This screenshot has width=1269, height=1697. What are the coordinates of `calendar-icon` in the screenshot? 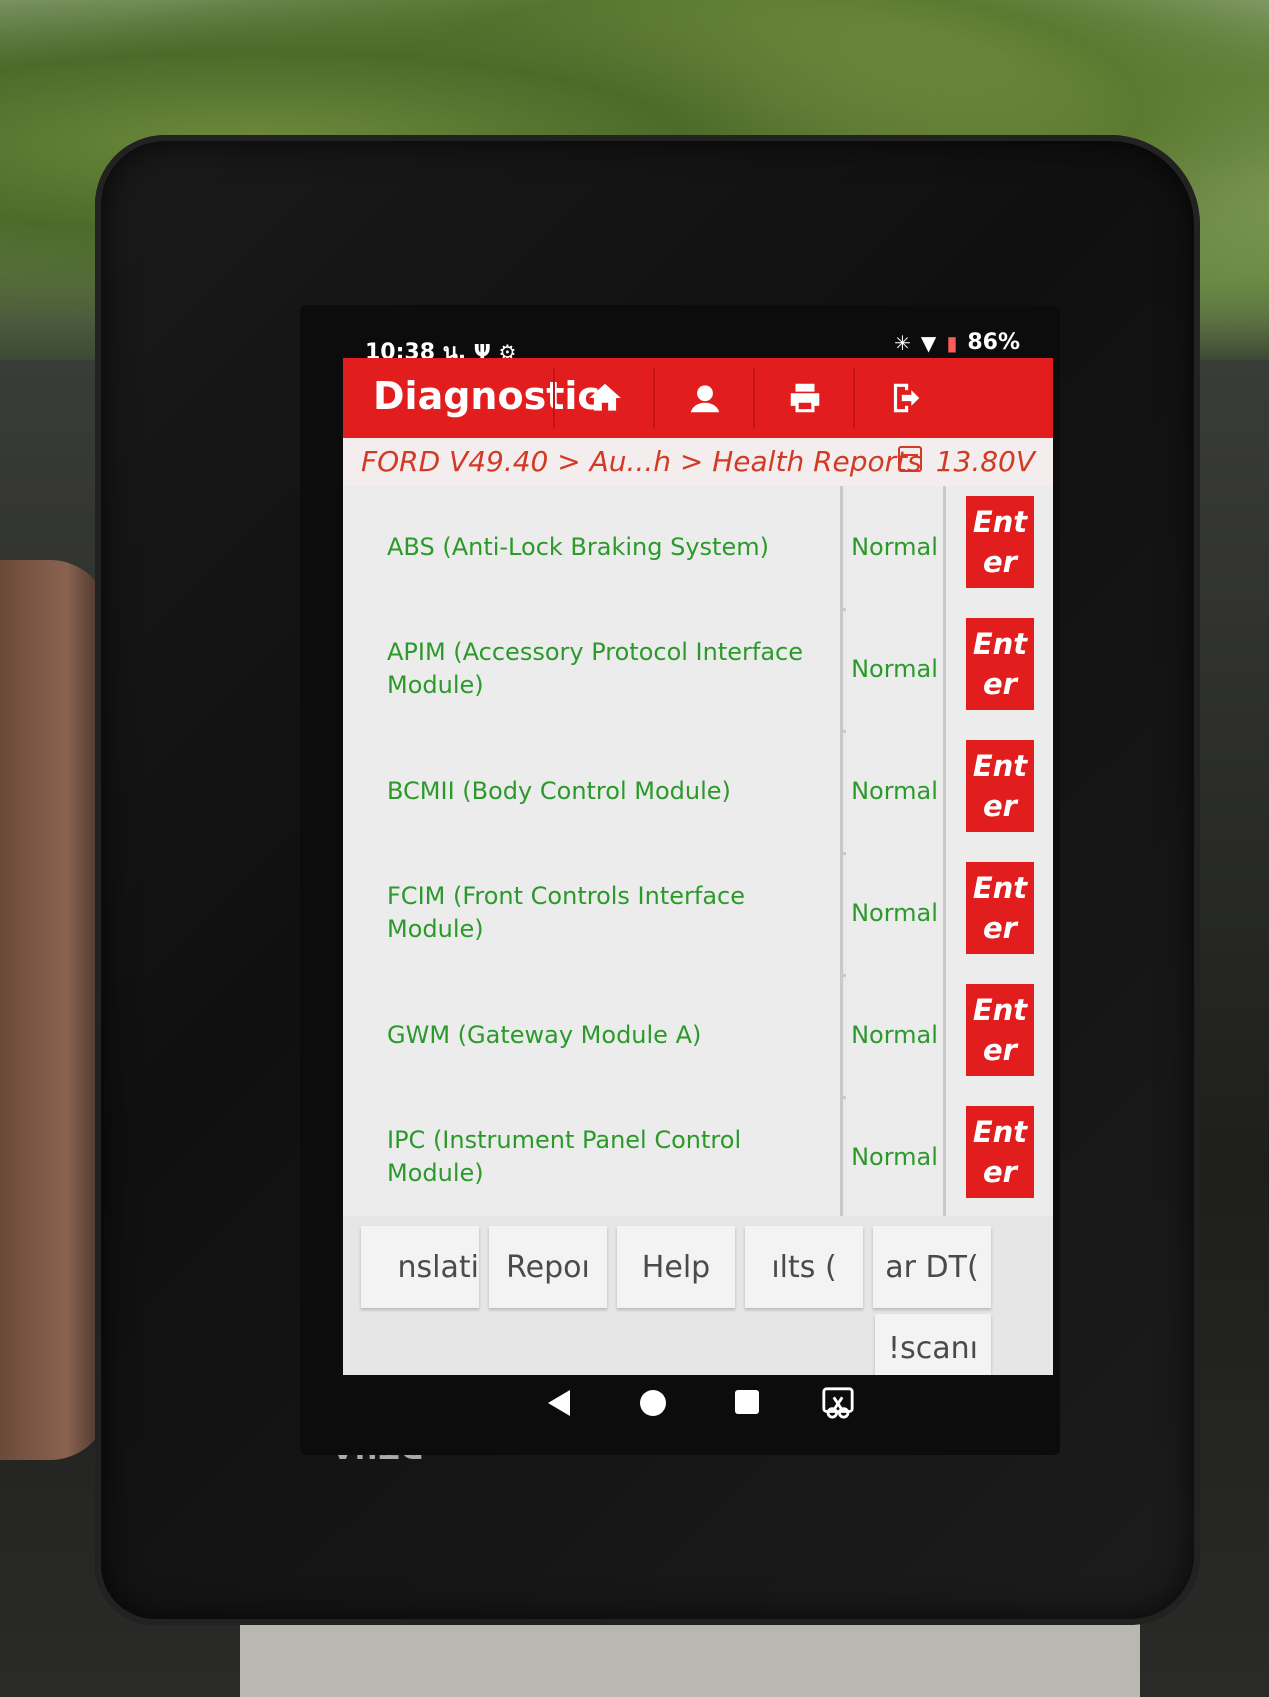 It's located at (910, 459).